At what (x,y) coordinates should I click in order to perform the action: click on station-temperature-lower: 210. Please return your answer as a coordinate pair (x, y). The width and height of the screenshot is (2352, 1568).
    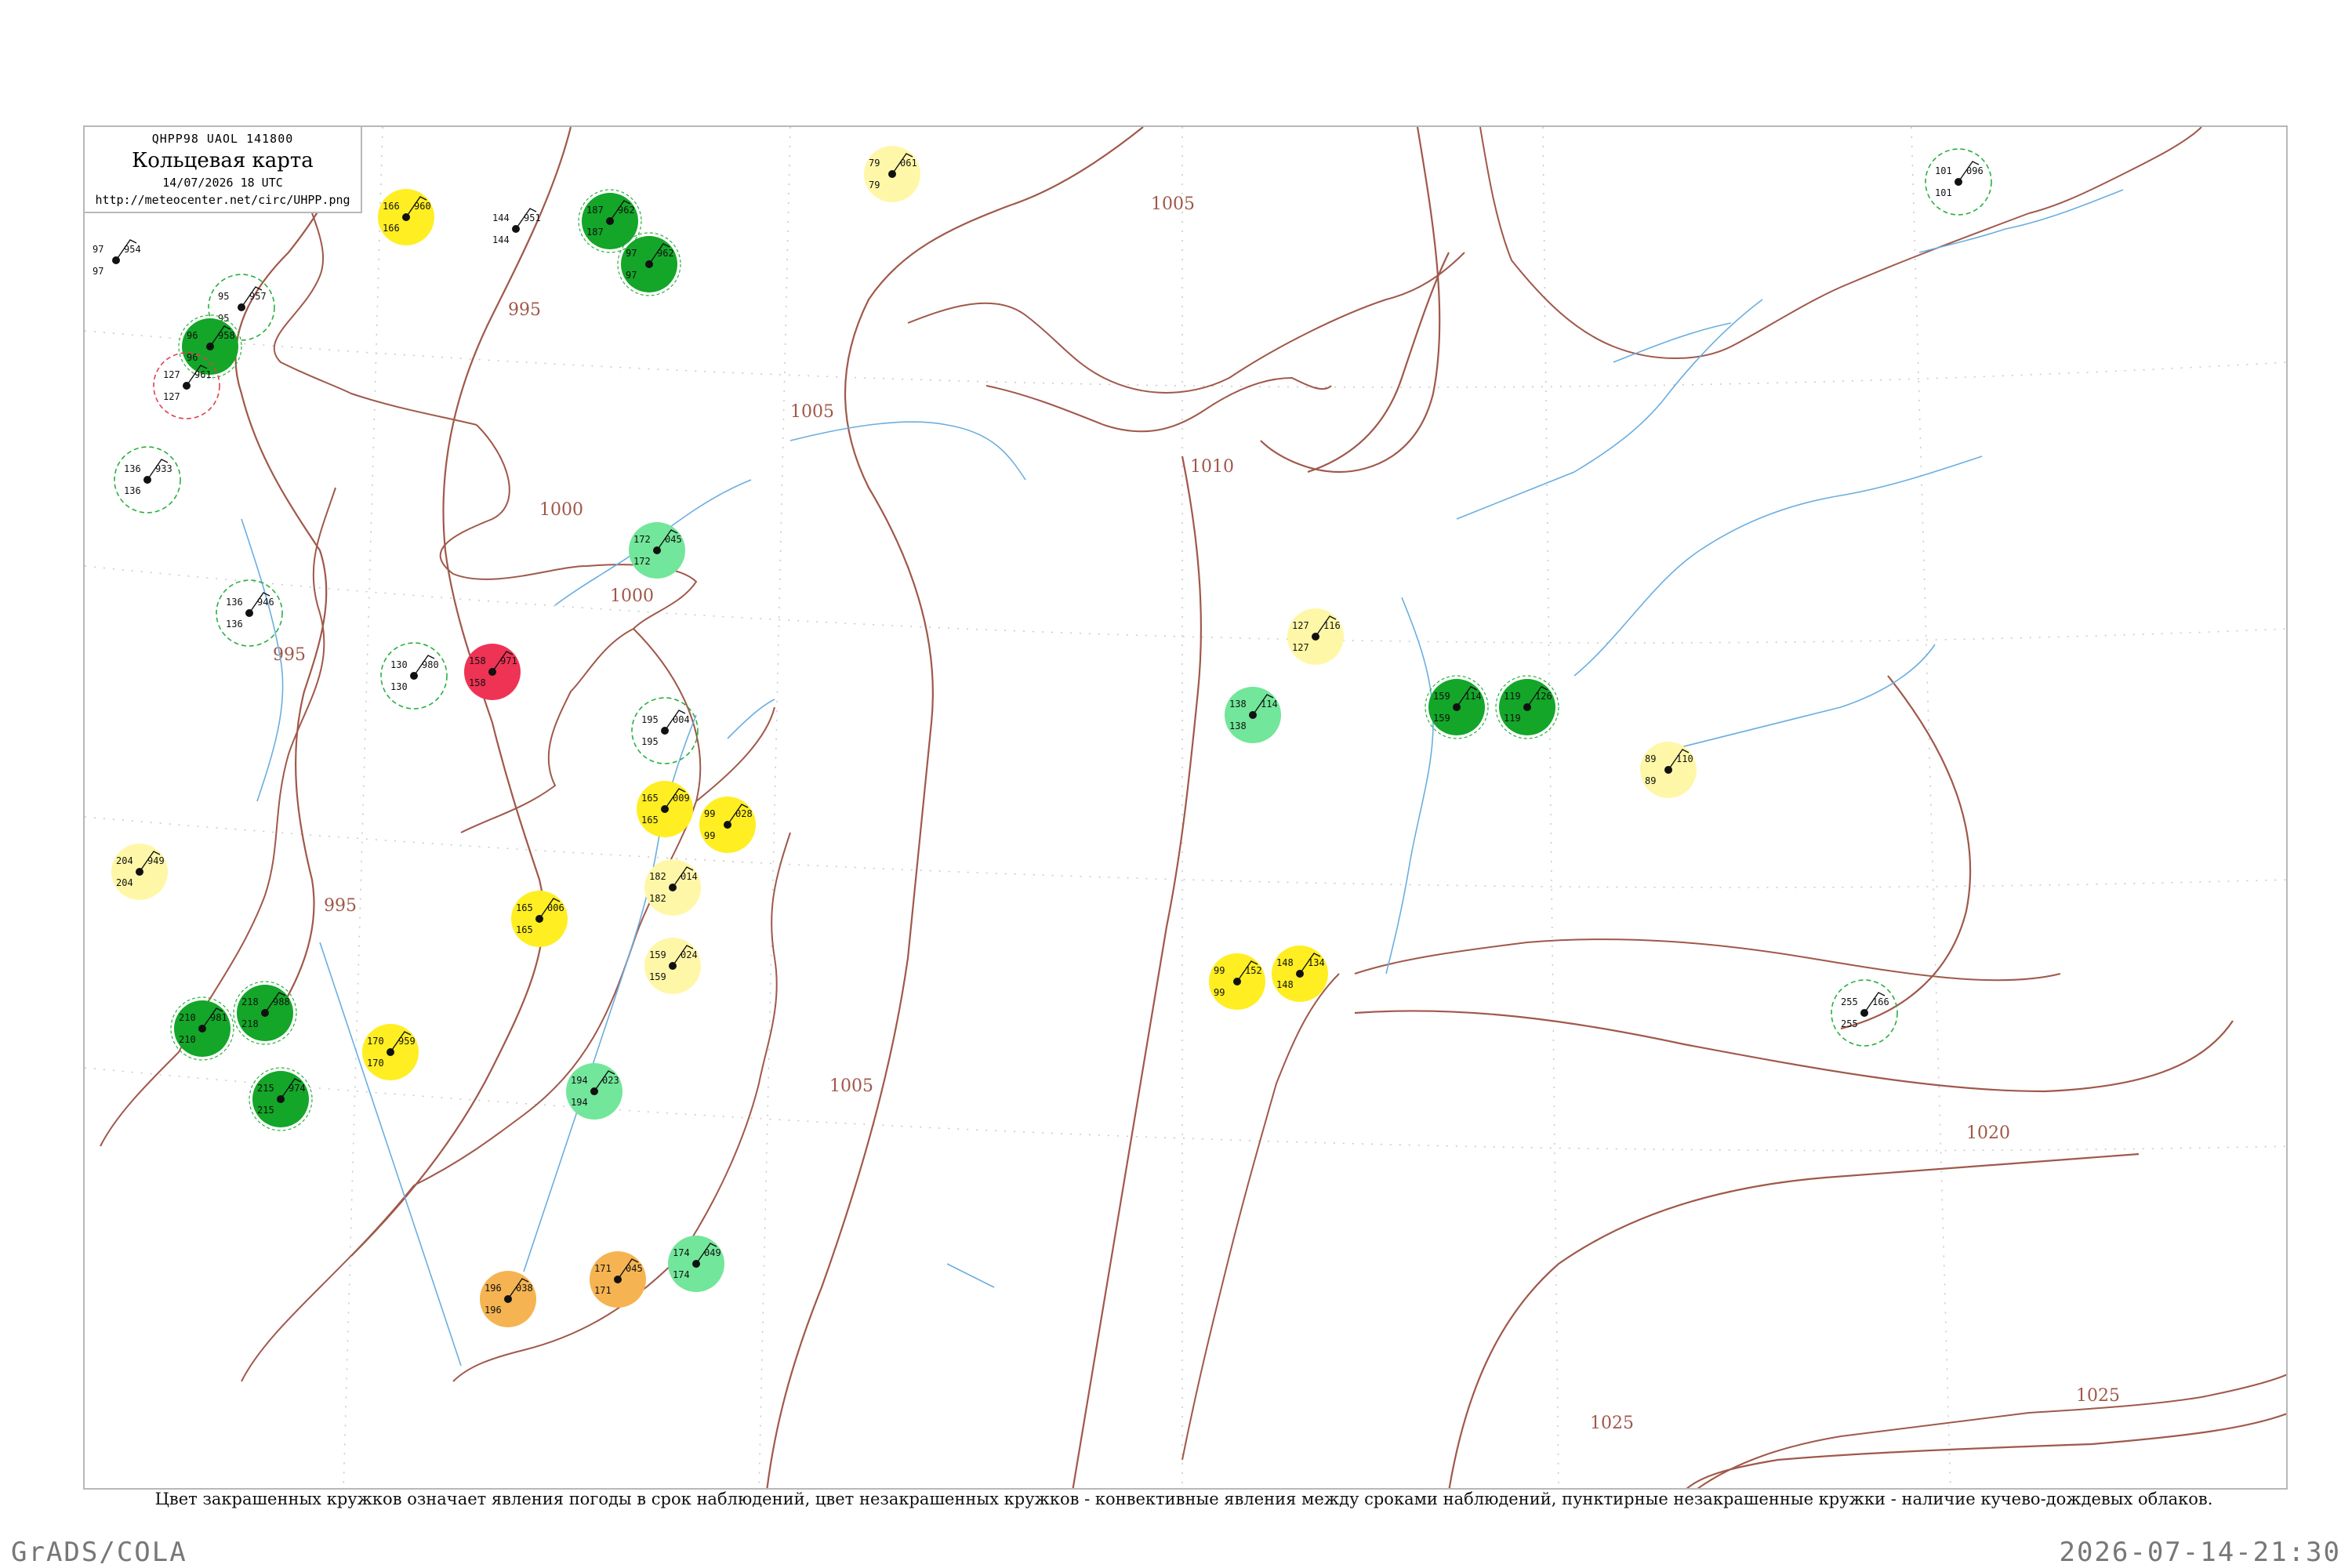
    Looking at the image, I should click on (187, 1039).